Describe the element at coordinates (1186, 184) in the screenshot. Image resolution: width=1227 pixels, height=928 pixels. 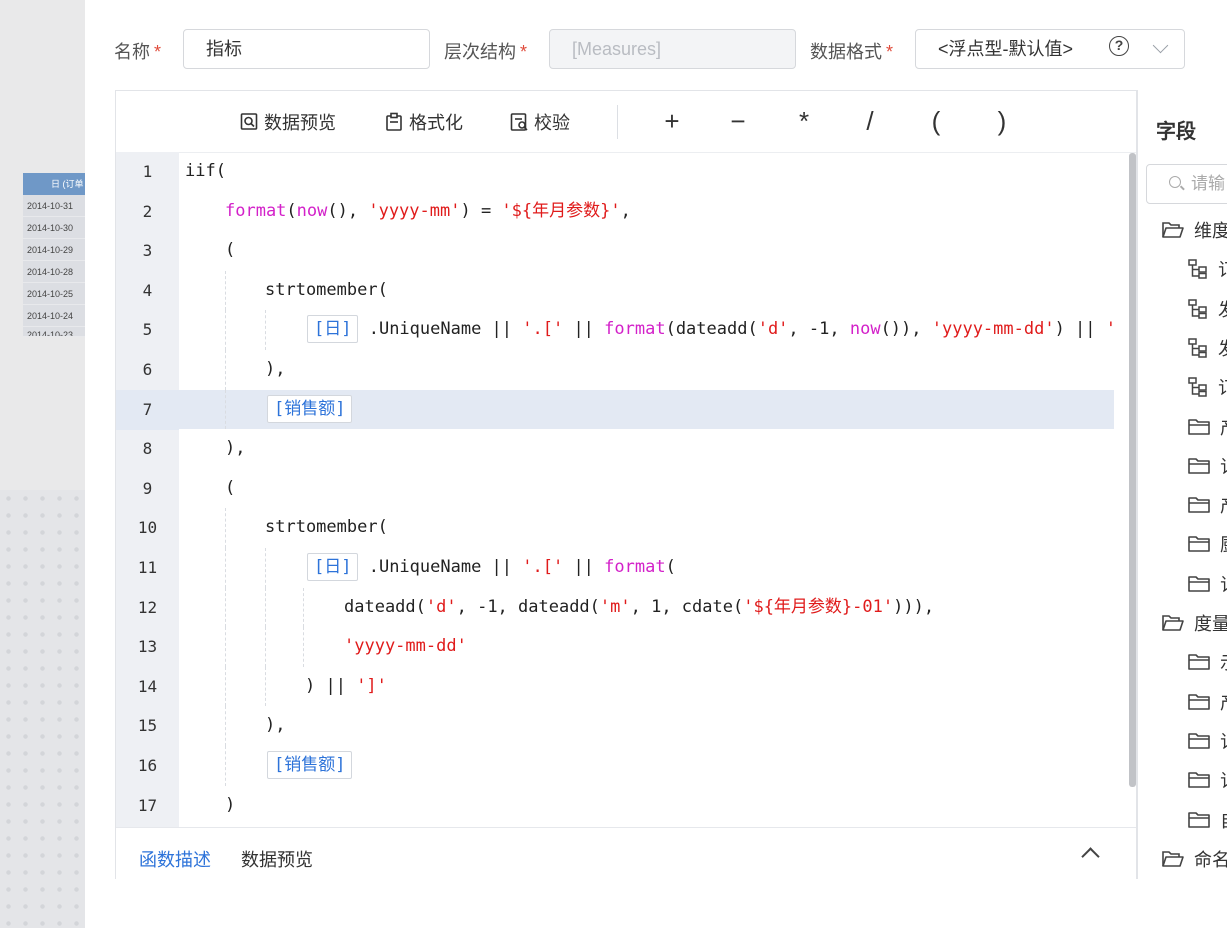
I see `field-search-input: 请输` at that location.